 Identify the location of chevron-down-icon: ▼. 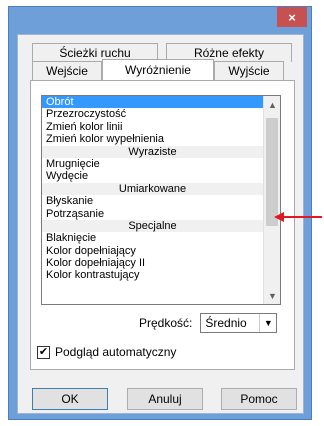
(267, 323).